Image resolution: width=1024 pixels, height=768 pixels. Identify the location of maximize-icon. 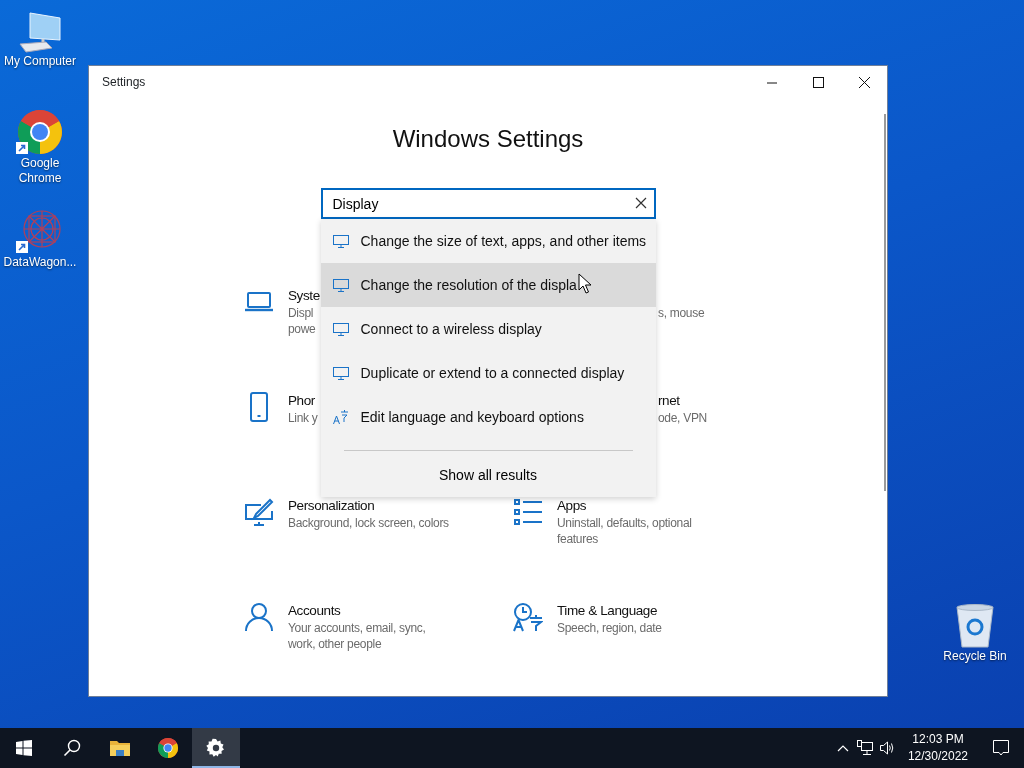
(818, 82).